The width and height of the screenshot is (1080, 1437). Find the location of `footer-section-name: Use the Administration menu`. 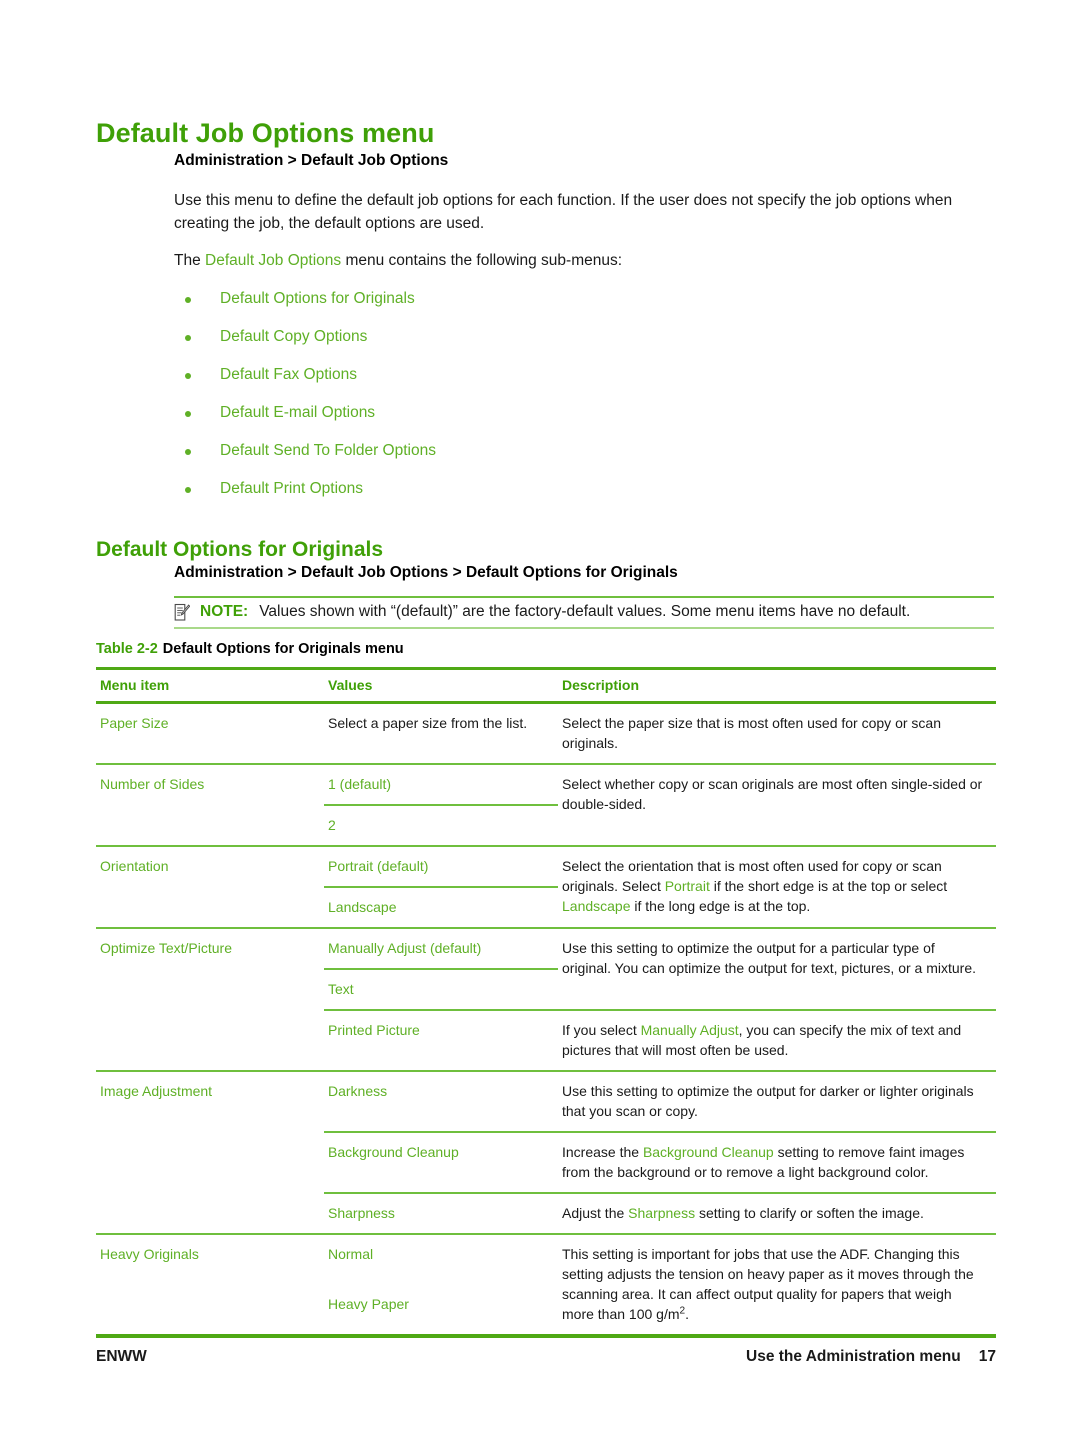

footer-section-name: Use the Administration menu is located at coordinates (853, 1356).